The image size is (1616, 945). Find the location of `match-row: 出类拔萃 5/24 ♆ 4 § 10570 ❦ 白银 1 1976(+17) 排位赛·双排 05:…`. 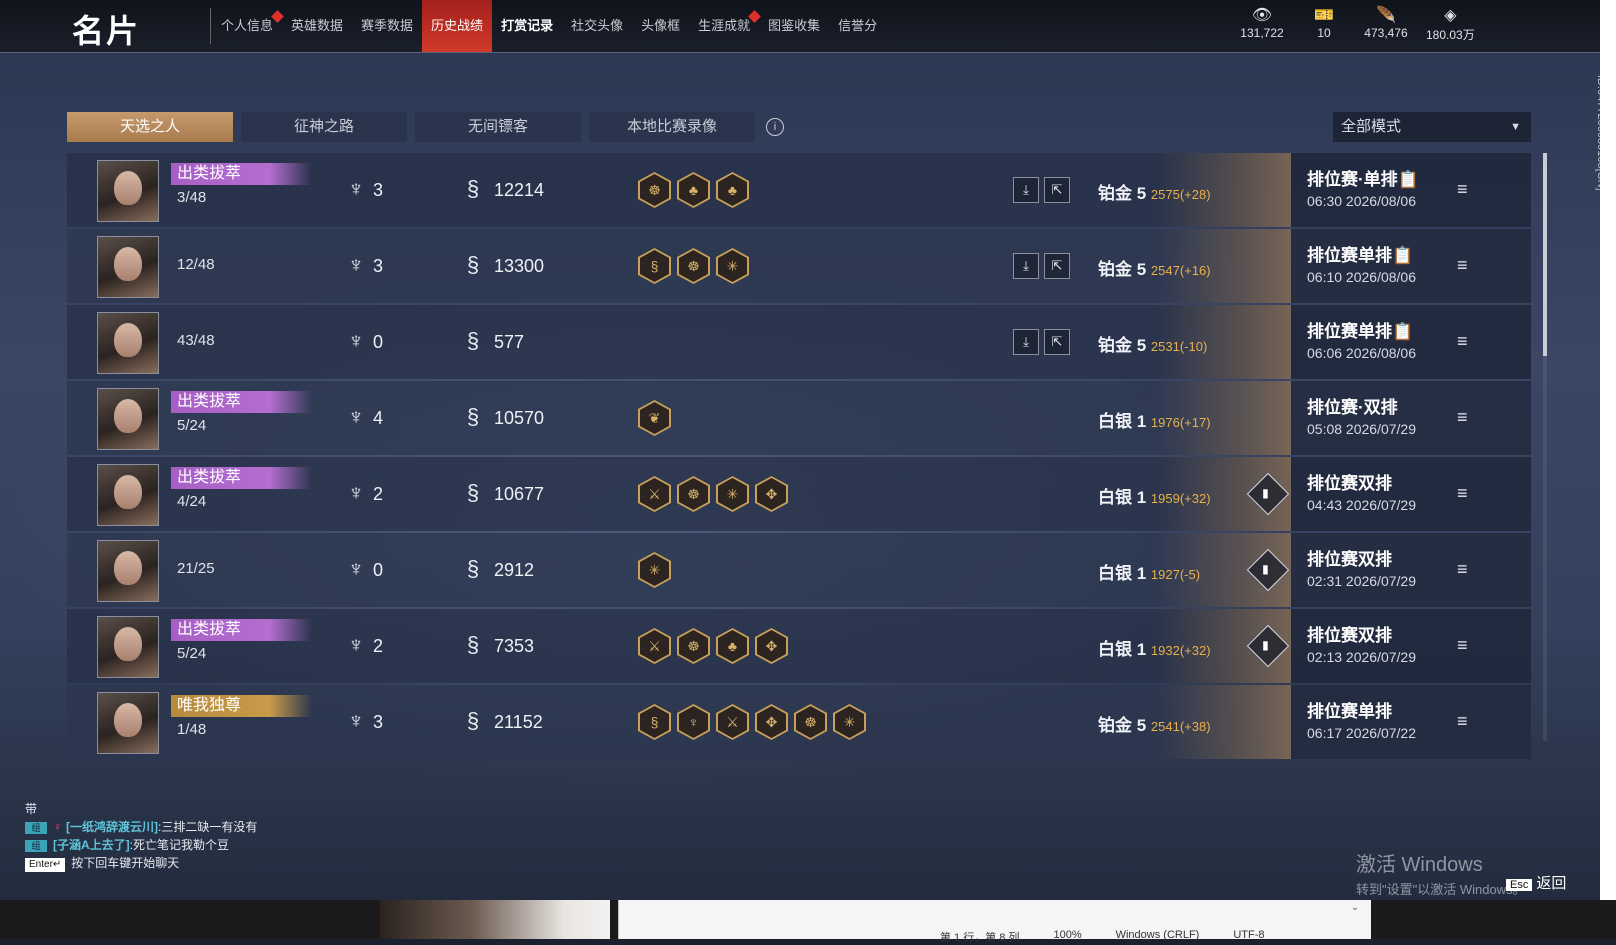

match-row: 出类拔萃 5/24 ♆ 4 § 10570 ❦ 白银 1 1976(+17) 排位赛·双排 05:… is located at coordinates (799, 418).